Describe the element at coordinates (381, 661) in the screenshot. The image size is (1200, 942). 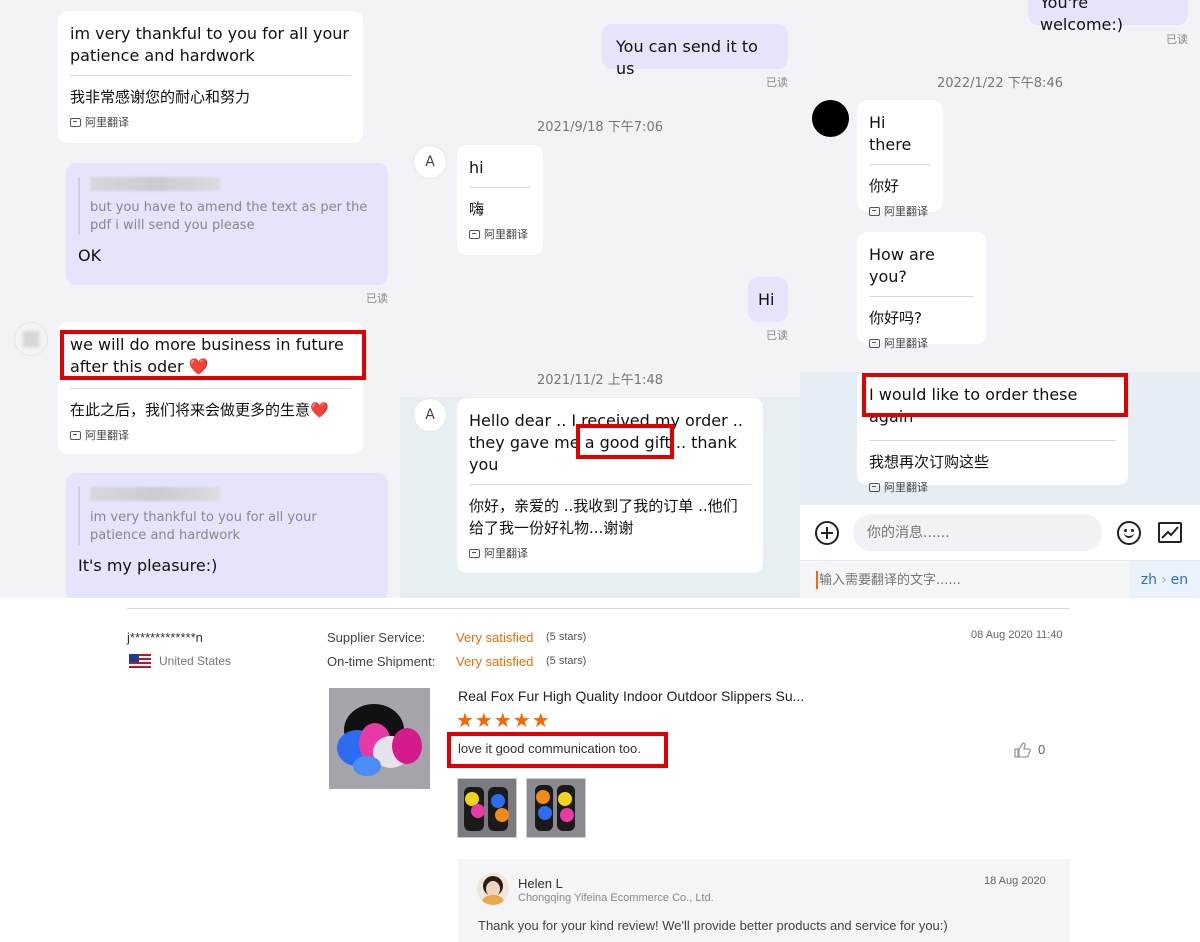
I see `shipment-label: On-time Shipment:` at that location.